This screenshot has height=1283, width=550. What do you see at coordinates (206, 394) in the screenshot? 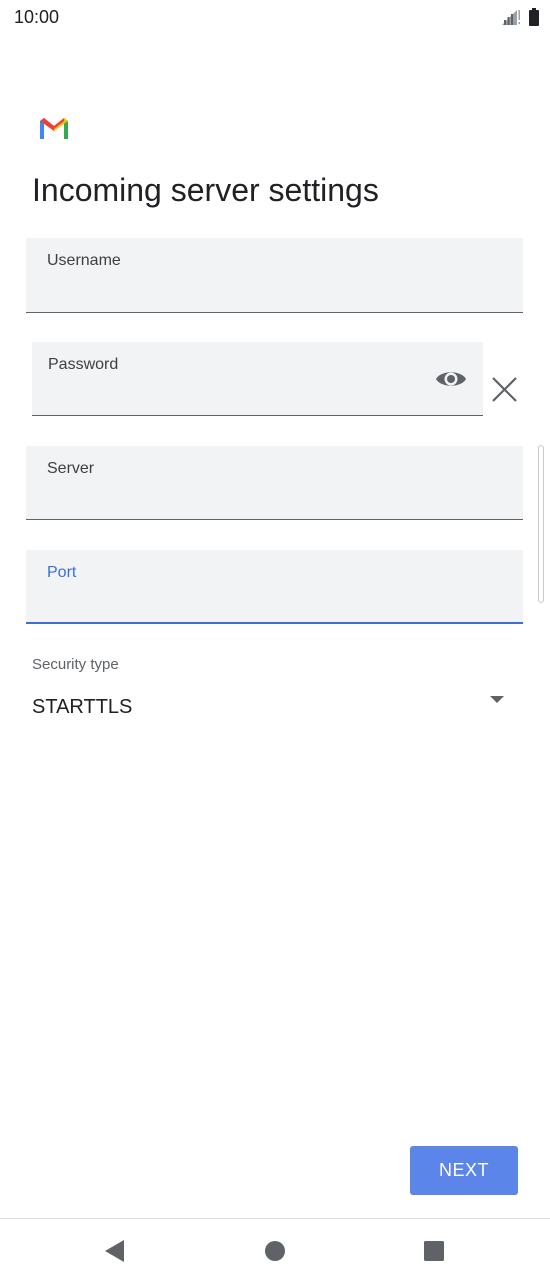
I see `password-input` at bounding box center [206, 394].